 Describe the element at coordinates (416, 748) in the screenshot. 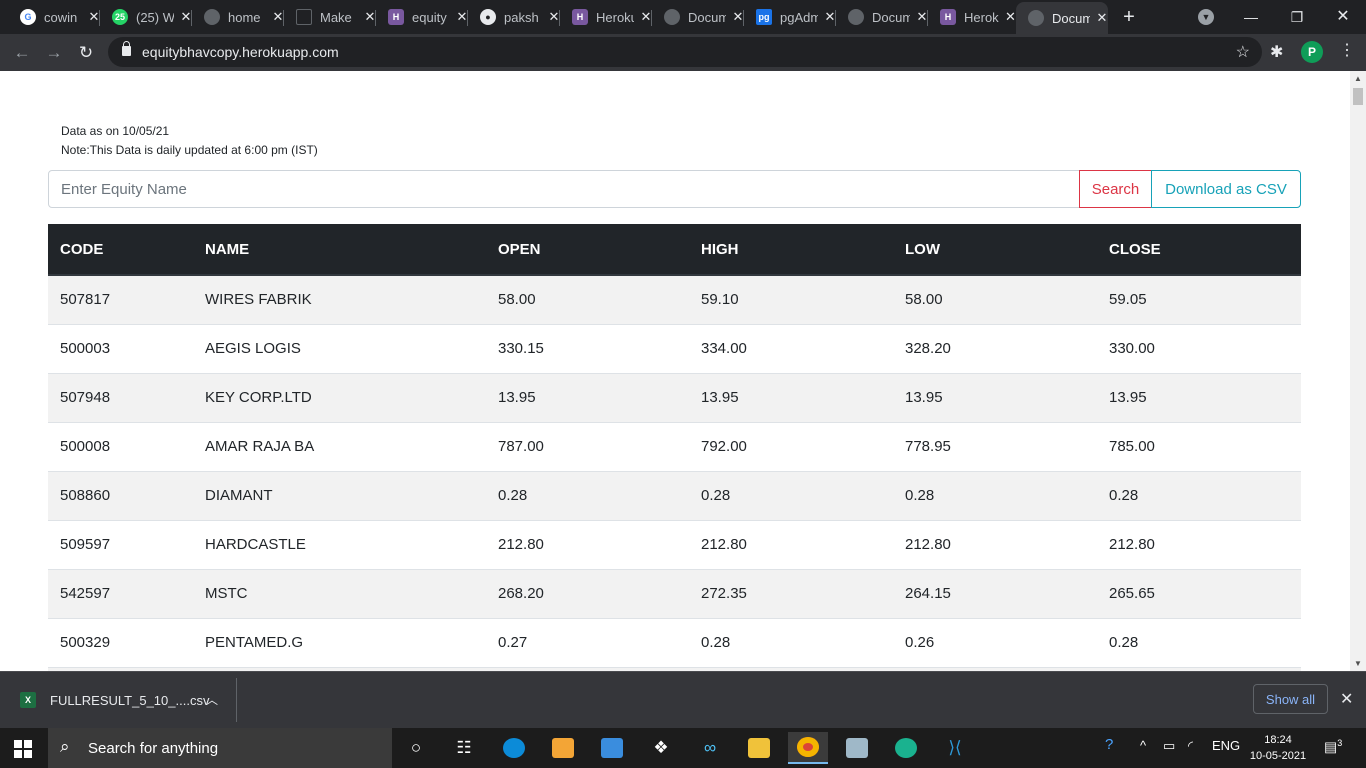

I see `cortana-icon: ○` at that location.